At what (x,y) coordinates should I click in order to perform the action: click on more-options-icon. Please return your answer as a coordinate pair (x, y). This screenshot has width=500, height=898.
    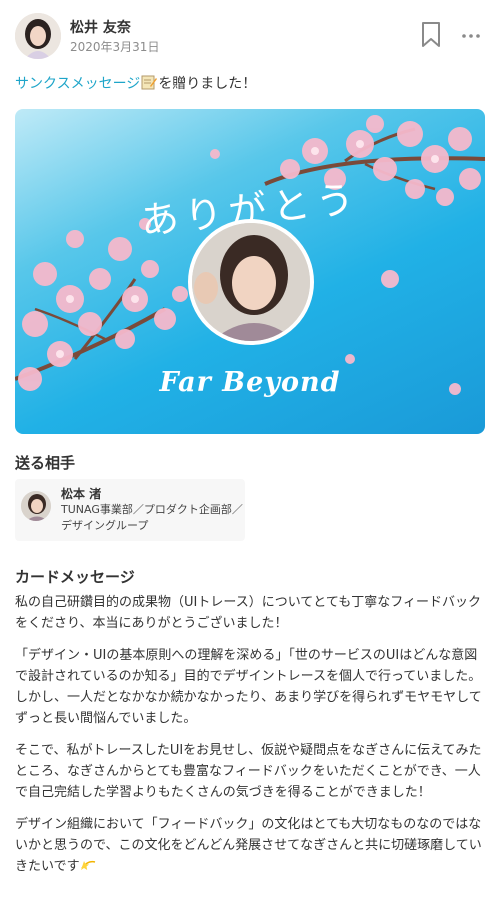
    Looking at the image, I should click on (471, 35).